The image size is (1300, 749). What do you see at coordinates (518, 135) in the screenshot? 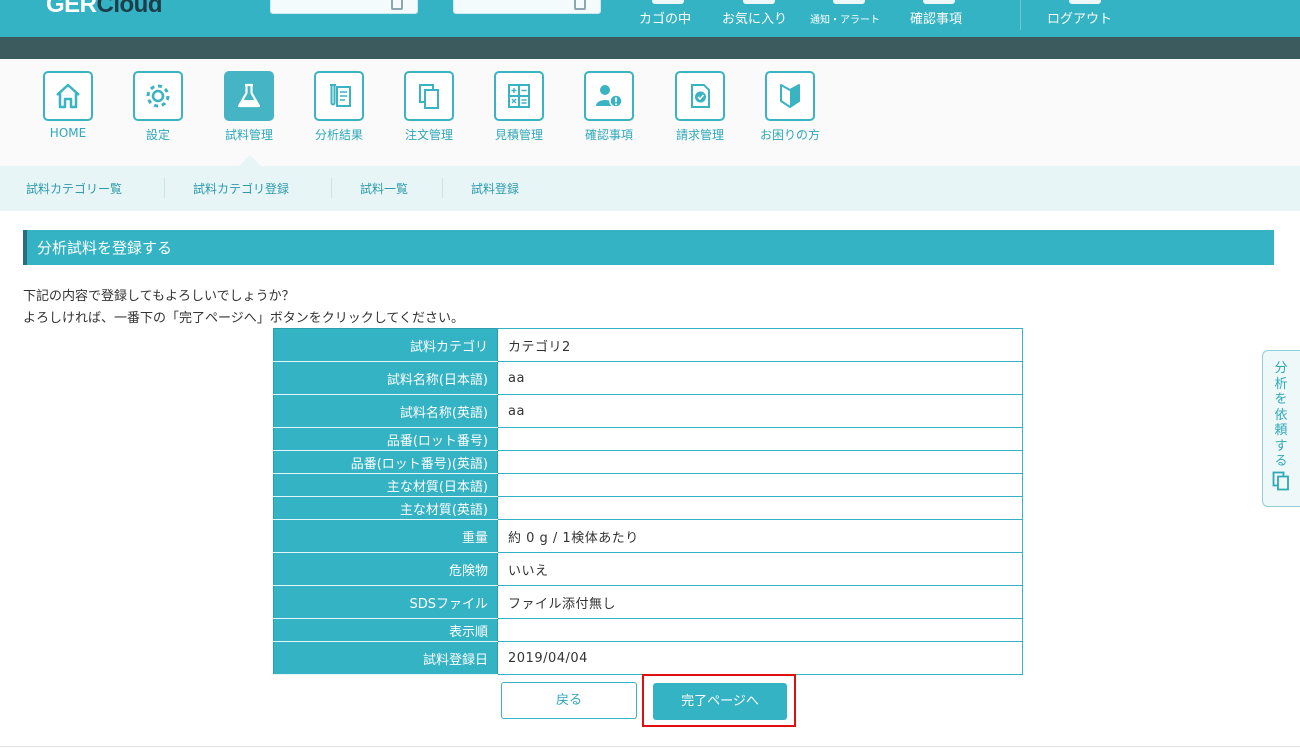
I see `nav-label: 見積管理` at bounding box center [518, 135].